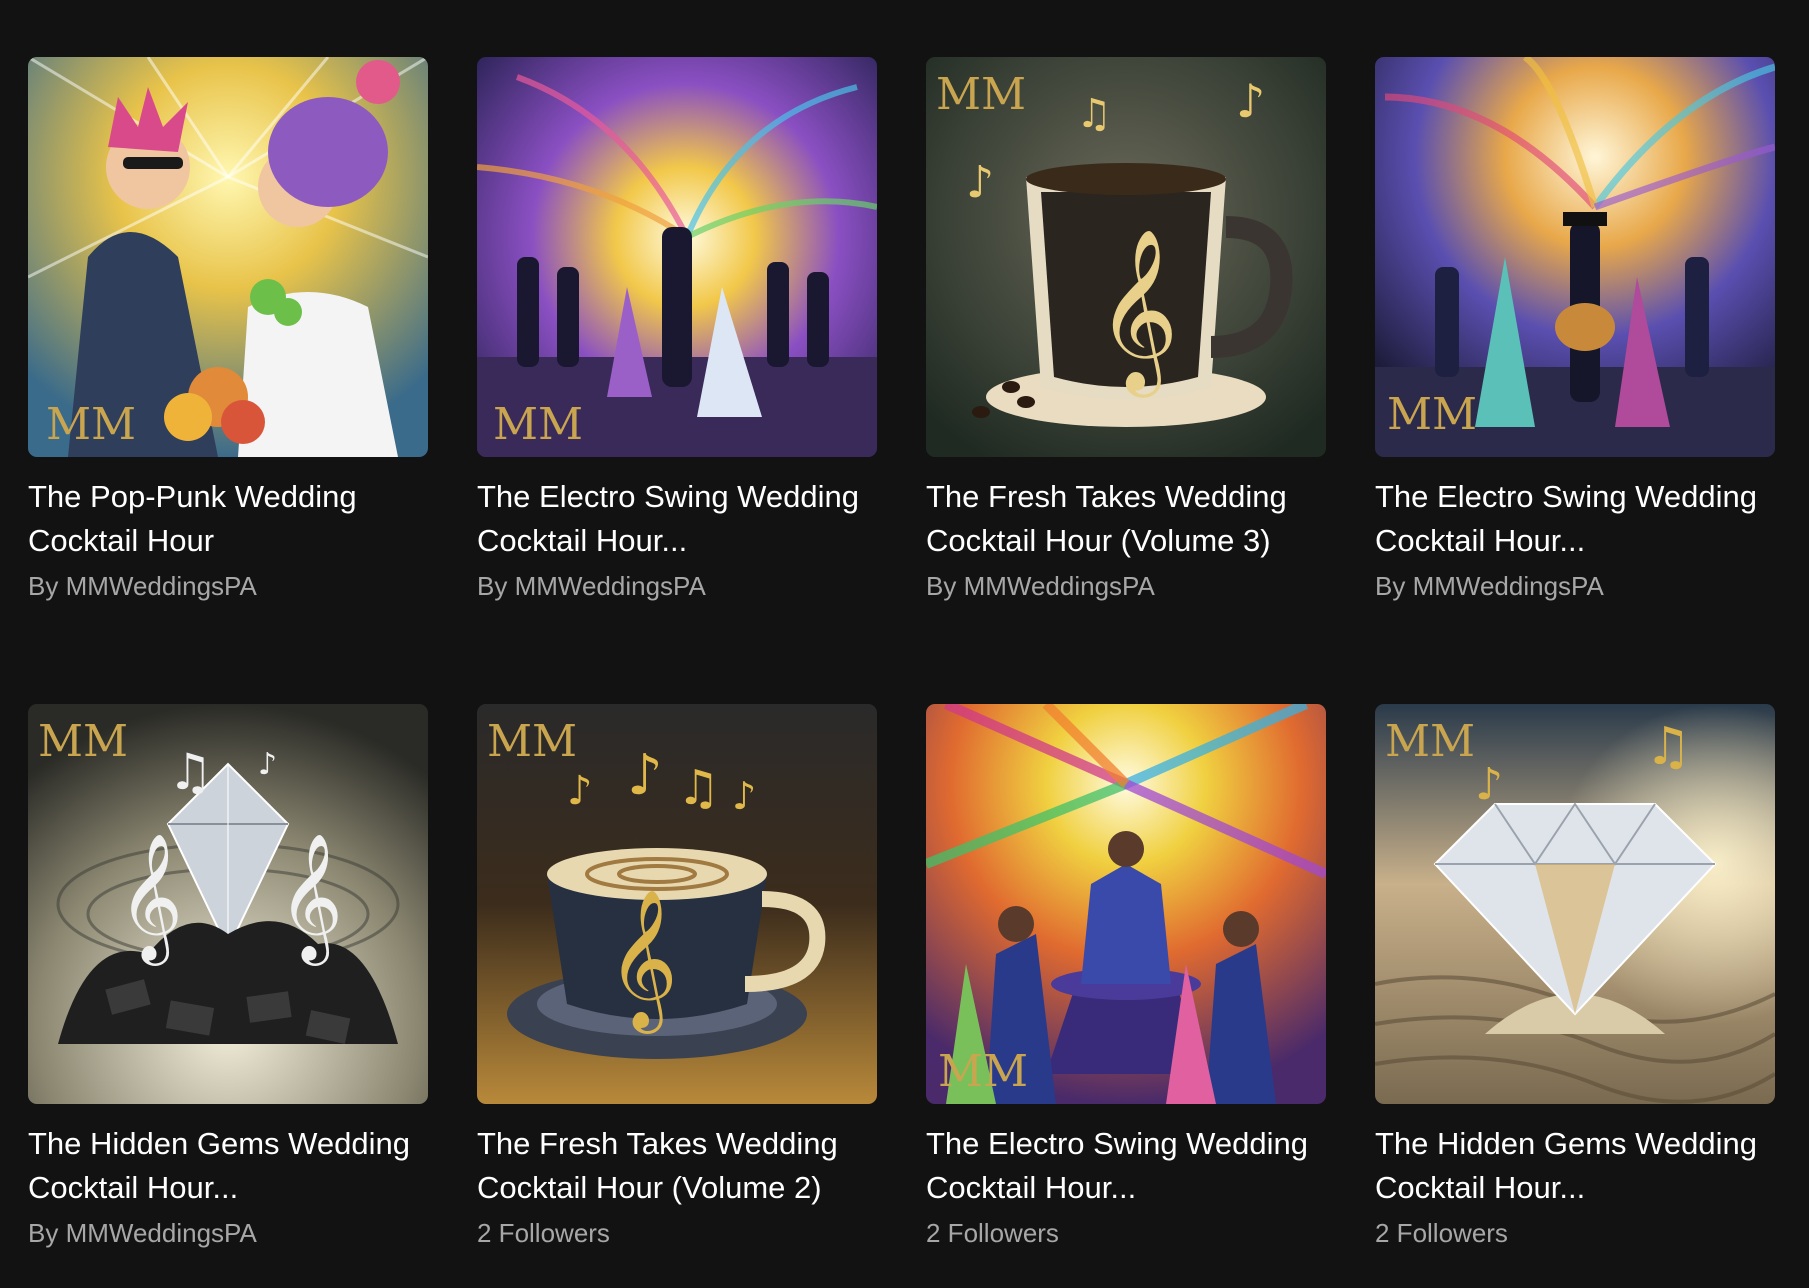  Describe the element at coordinates (228, 904) in the screenshot. I see `playlist-cover-image: 𝄞 𝄞 ♫ ♪ MM` at that location.